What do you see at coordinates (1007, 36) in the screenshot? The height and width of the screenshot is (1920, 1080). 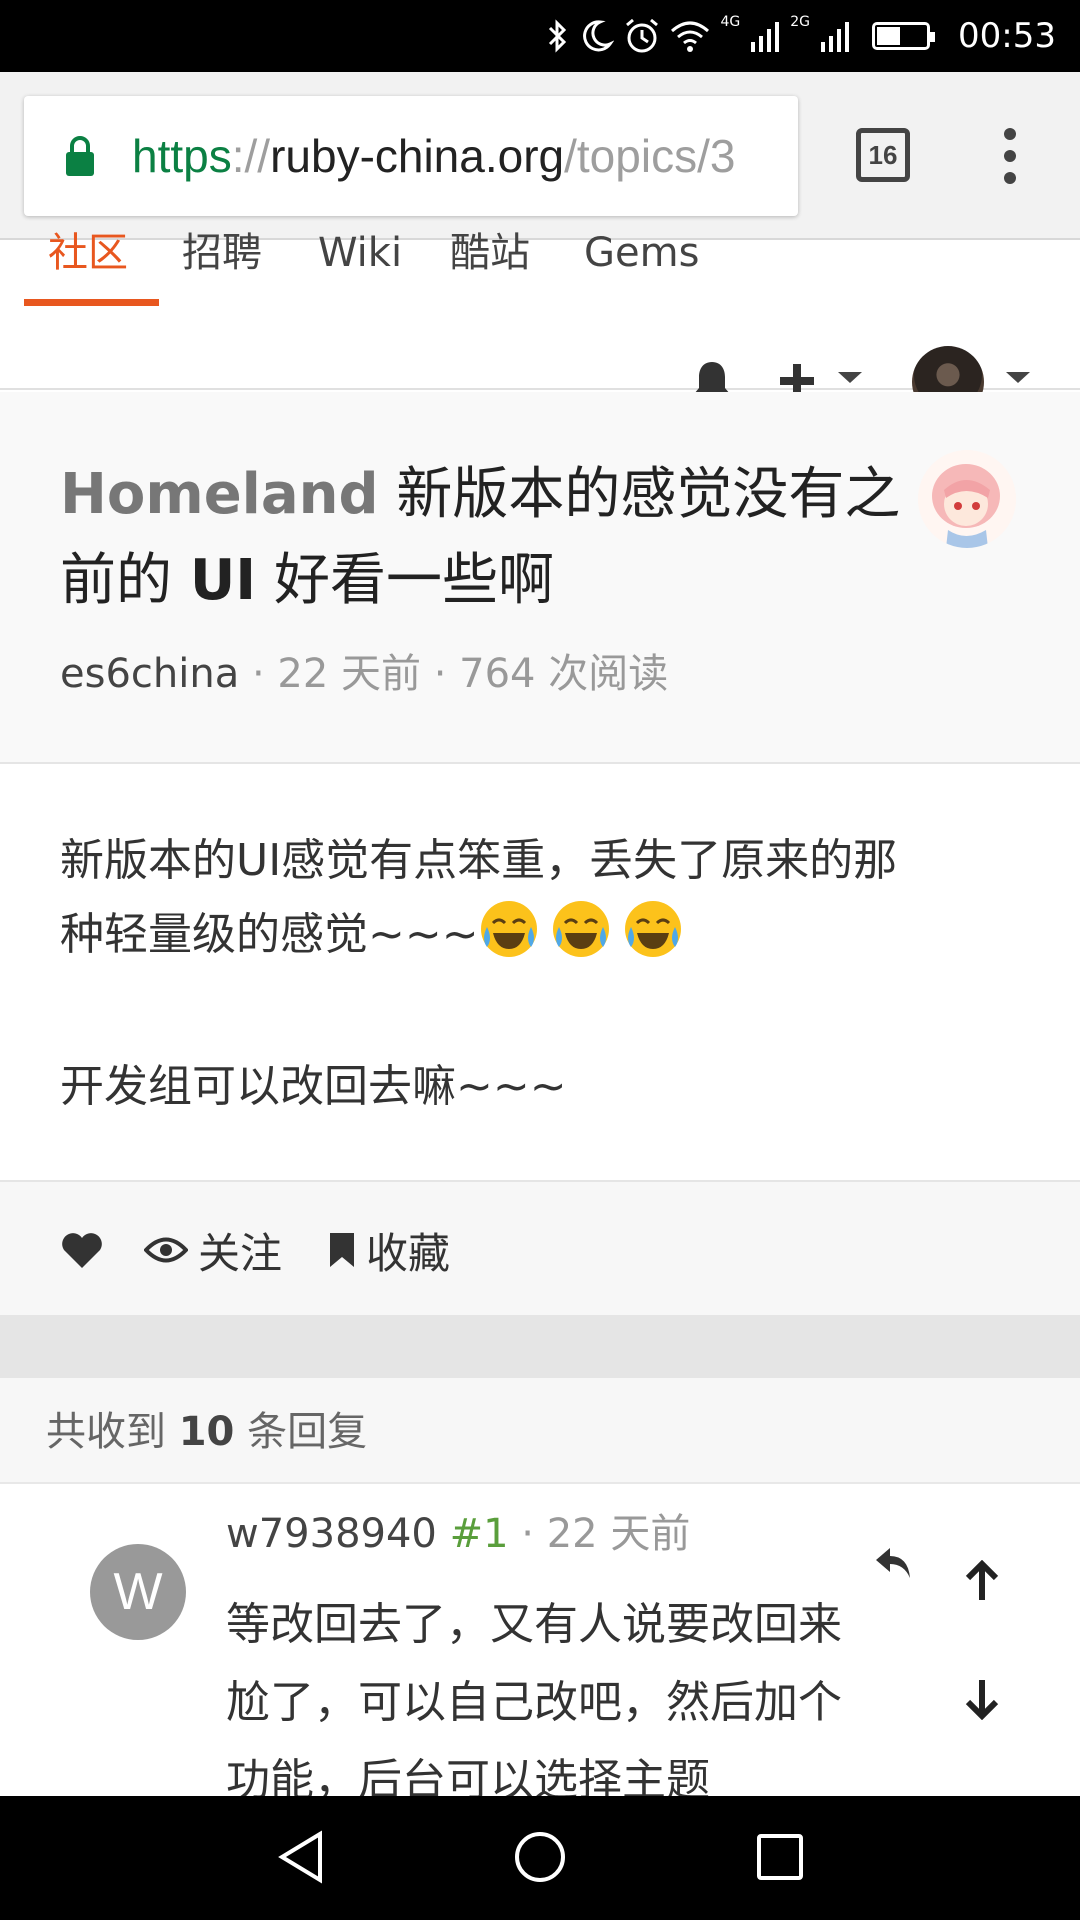 I see `status-time: 00:53` at bounding box center [1007, 36].